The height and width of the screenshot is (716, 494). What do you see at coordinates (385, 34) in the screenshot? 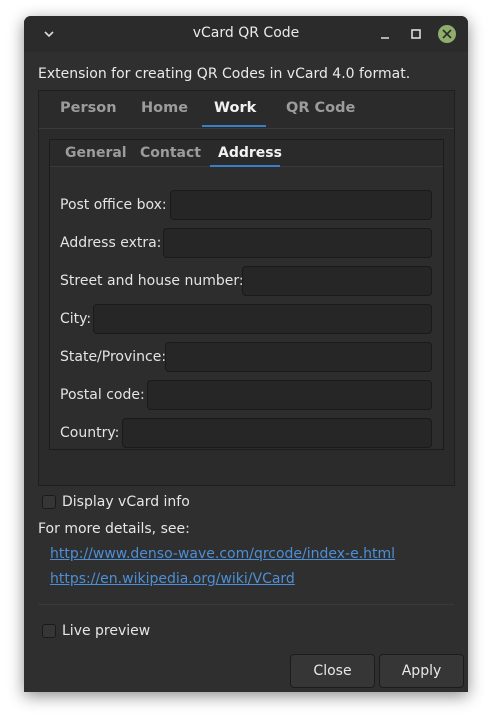
I see `minimize-icon` at bounding box center [385, 34].